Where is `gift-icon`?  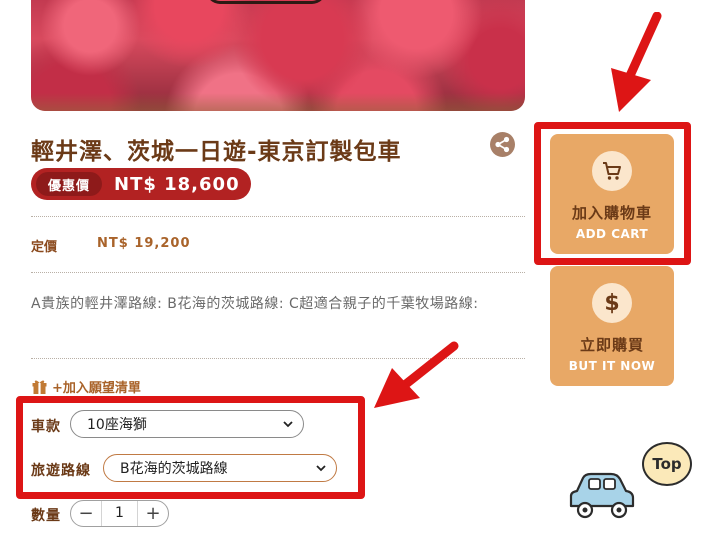
gift-icon is located at coordinates (39, 387).